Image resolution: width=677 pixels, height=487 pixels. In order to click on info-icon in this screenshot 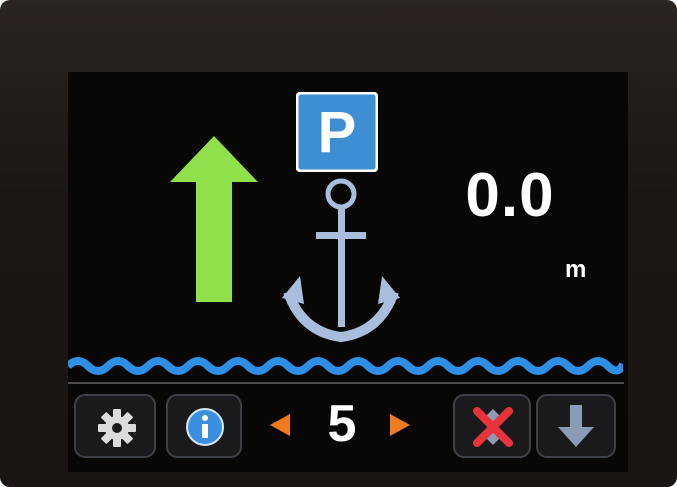, I will do `click(205, 427)`.